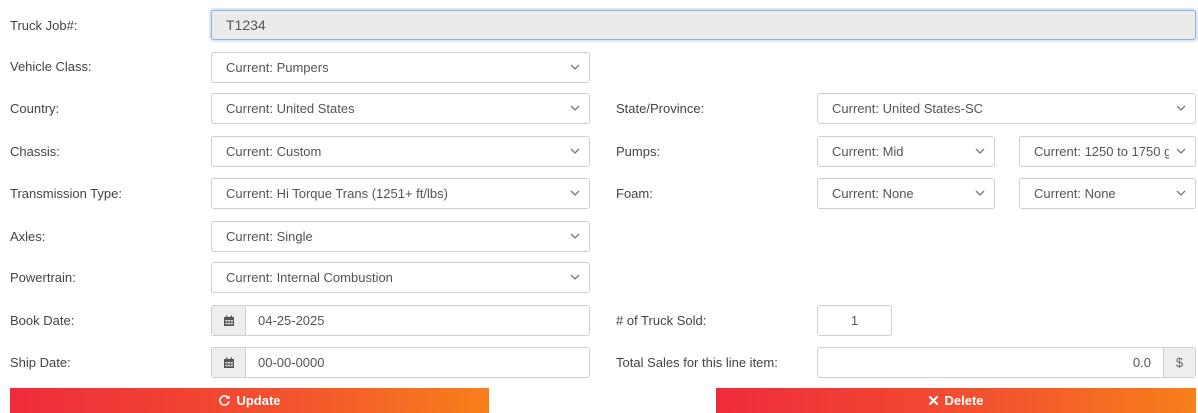 This screenshot has width=1198, height=413. Describe the element at coordinates (634, 193) in the screenshot. I see `foam-label: Foam:` at that location.